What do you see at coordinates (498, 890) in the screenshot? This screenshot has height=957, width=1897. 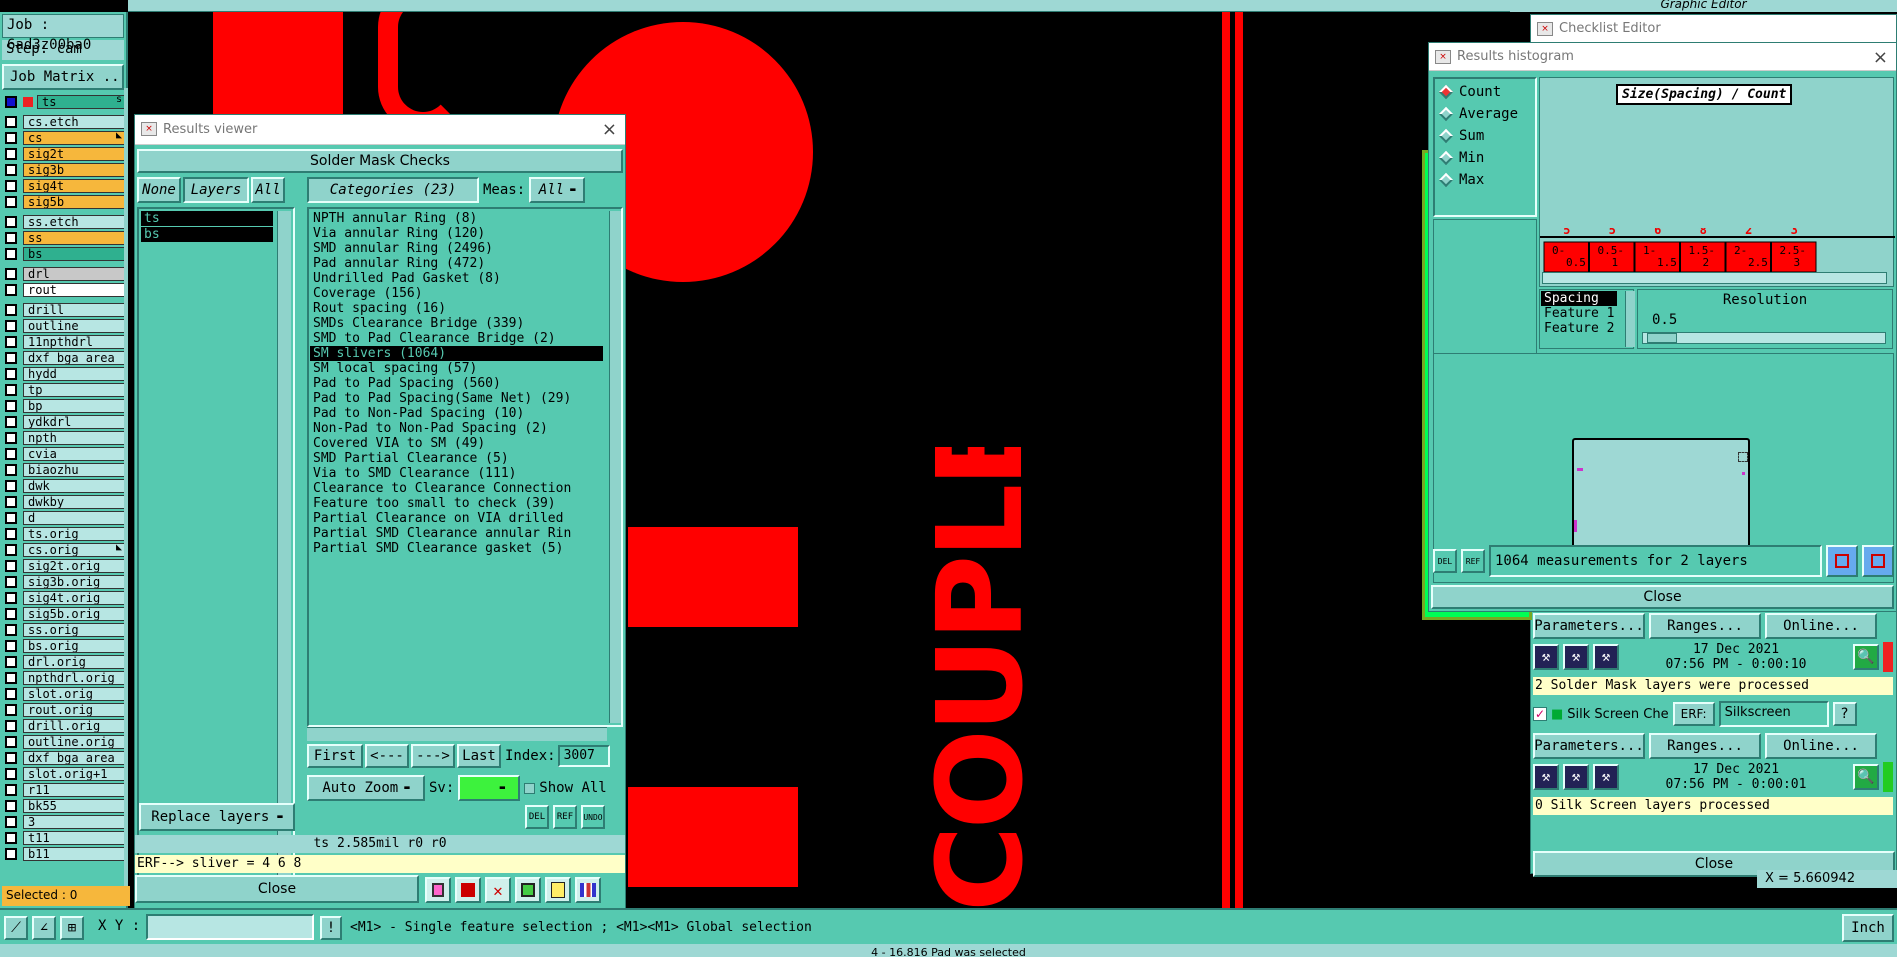 I see `cross-icon: ✕` at bounding box center [498, 890].